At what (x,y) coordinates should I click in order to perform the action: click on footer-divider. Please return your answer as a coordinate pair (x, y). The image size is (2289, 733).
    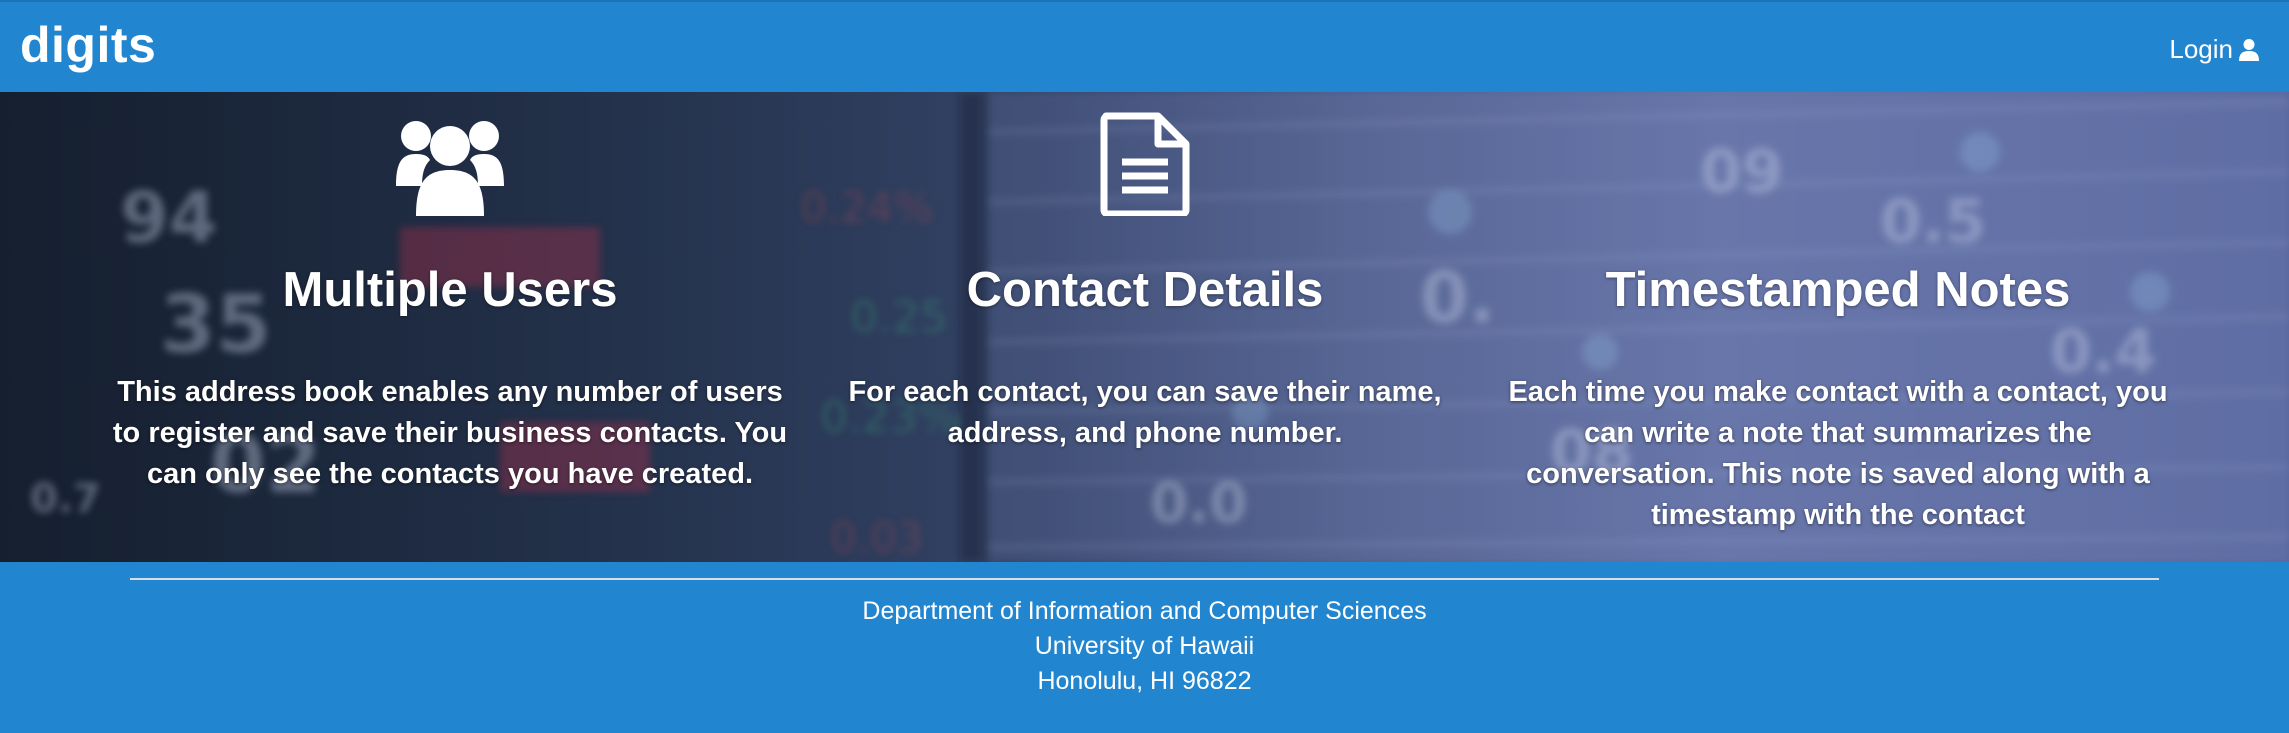
    Looking at the image, I should click on (1144, 579).